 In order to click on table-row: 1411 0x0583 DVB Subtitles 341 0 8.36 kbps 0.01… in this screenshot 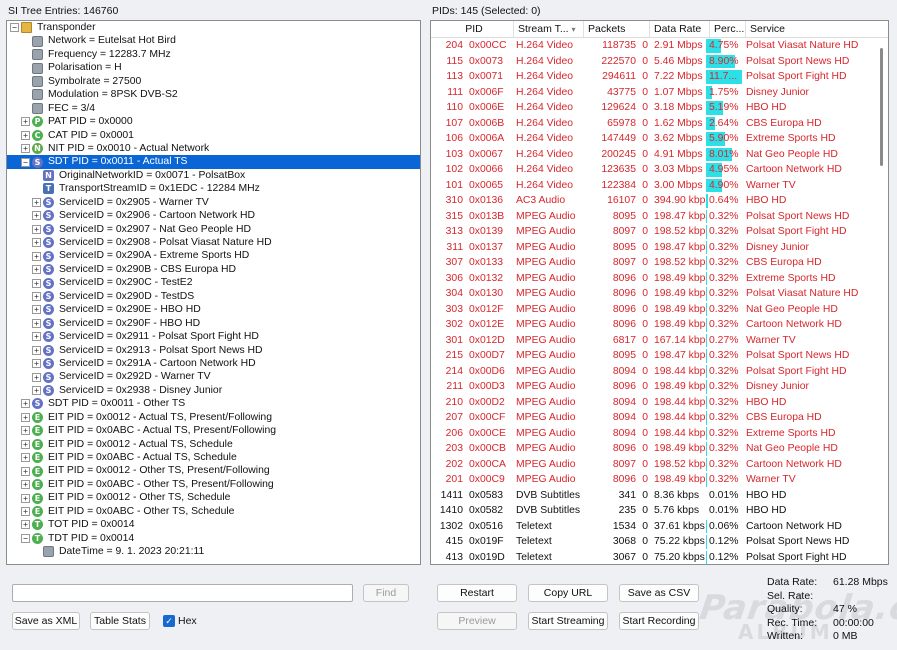, I will do `click(659, 496)`.